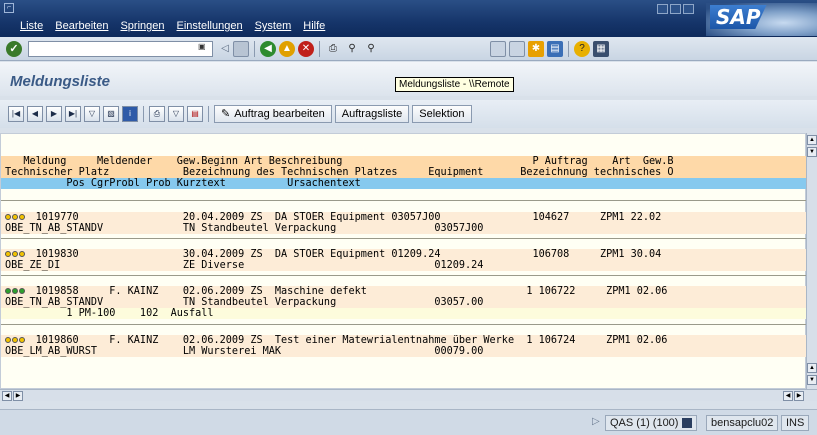 This screenshot has width=817, height=435. I want to click on scroll-right-end-icon: ▶, so click(799, 396).